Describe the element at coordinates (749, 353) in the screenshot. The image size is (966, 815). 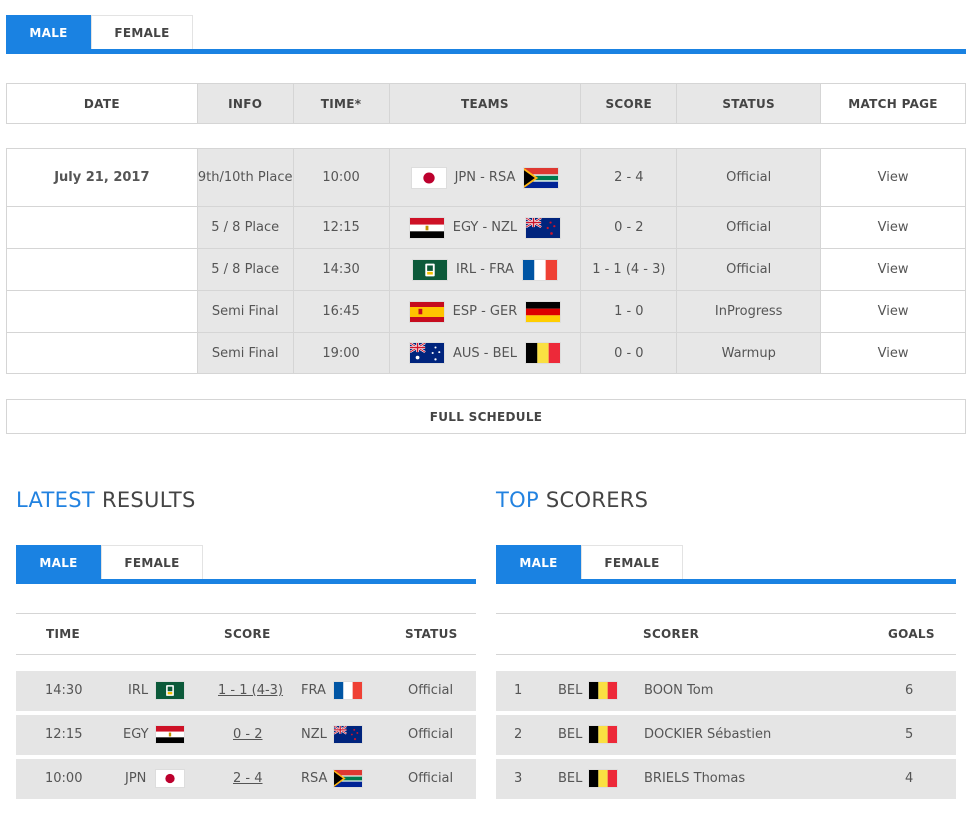
I see `match-status: Warmup` at that location.